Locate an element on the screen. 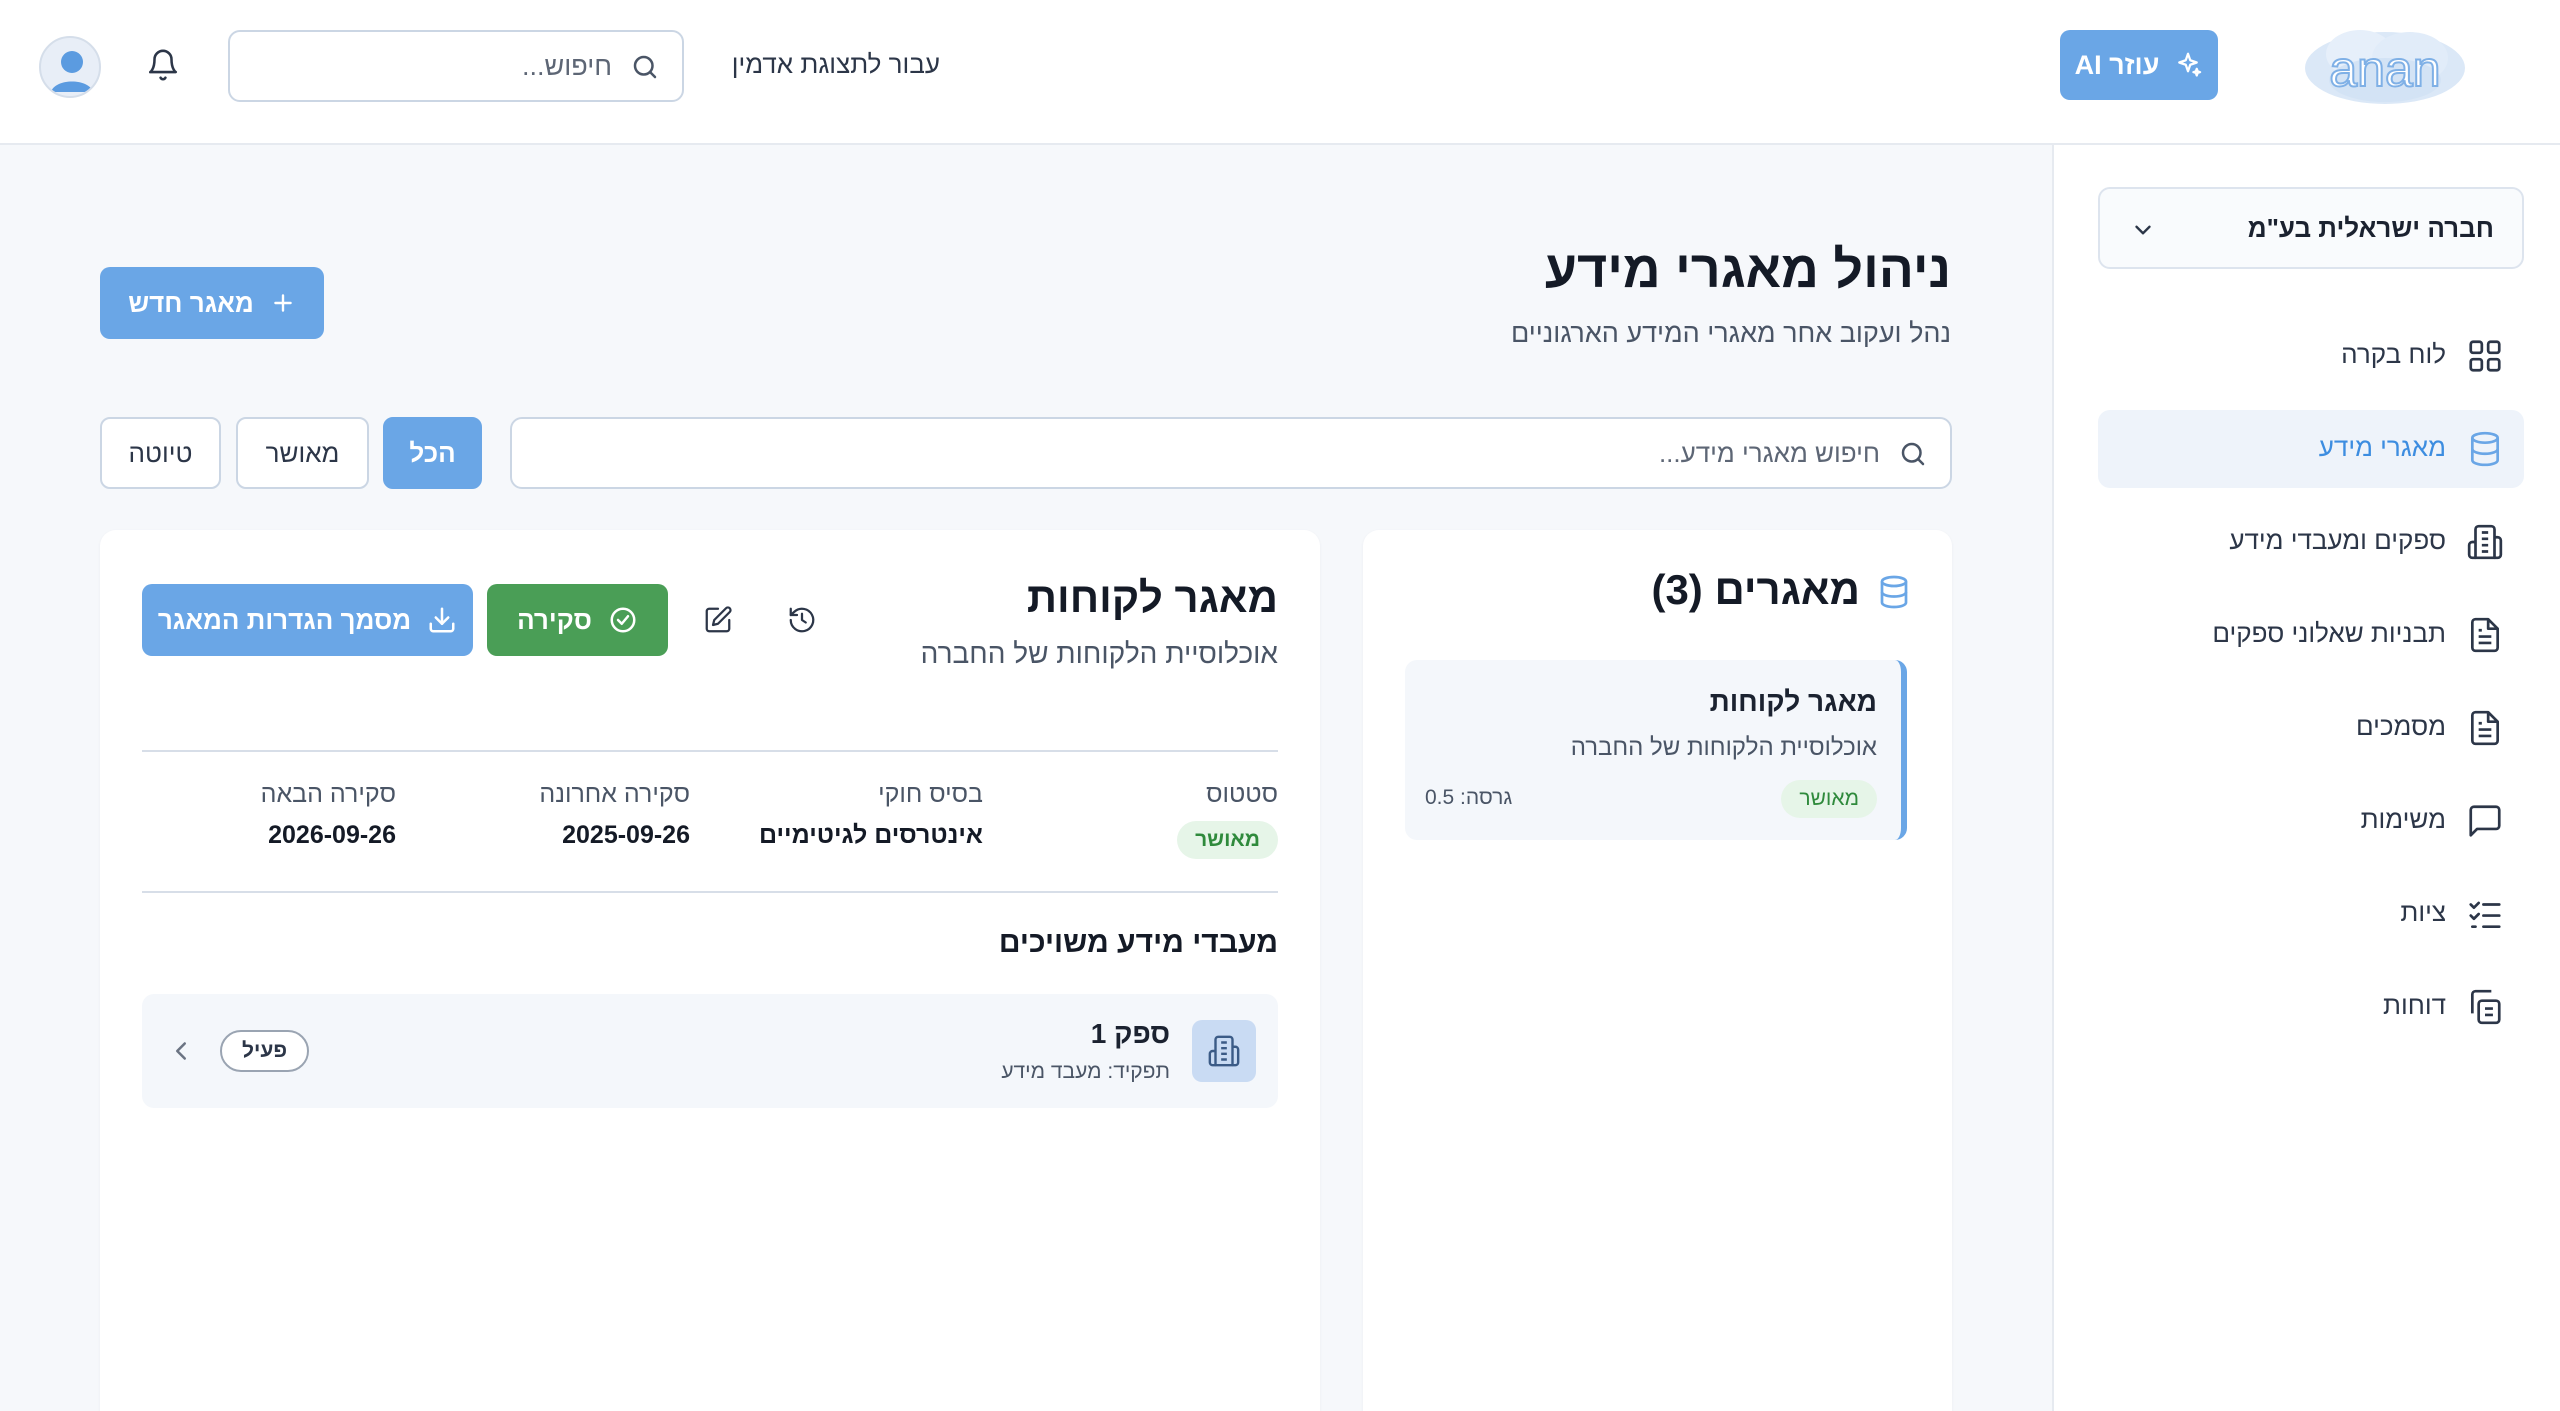  database-detail-description: אוכלוסיית הלקוחות של החברה is located at coordinates (1099, 653).